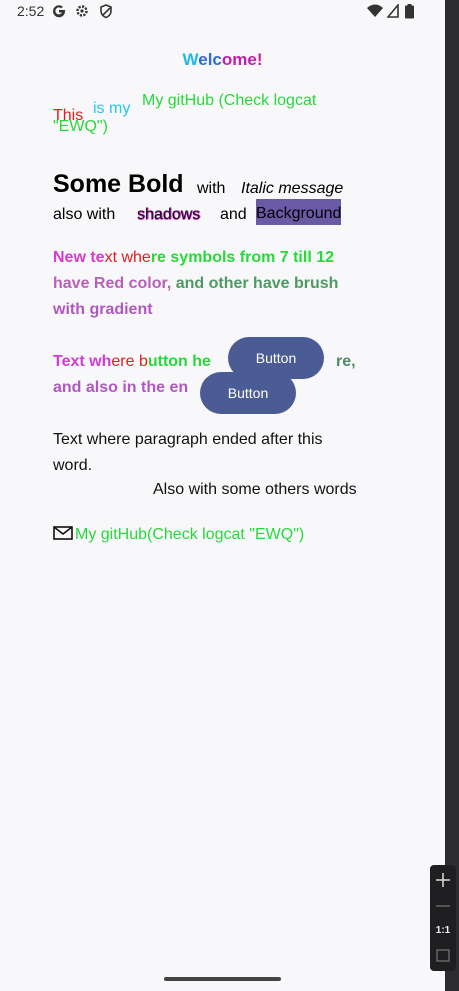 The width and height of the screenshot is (459, 991). Describe the element at coordinates (346, 361) in the screenshot. I see `button-paragraph-tail: re,` at that location.